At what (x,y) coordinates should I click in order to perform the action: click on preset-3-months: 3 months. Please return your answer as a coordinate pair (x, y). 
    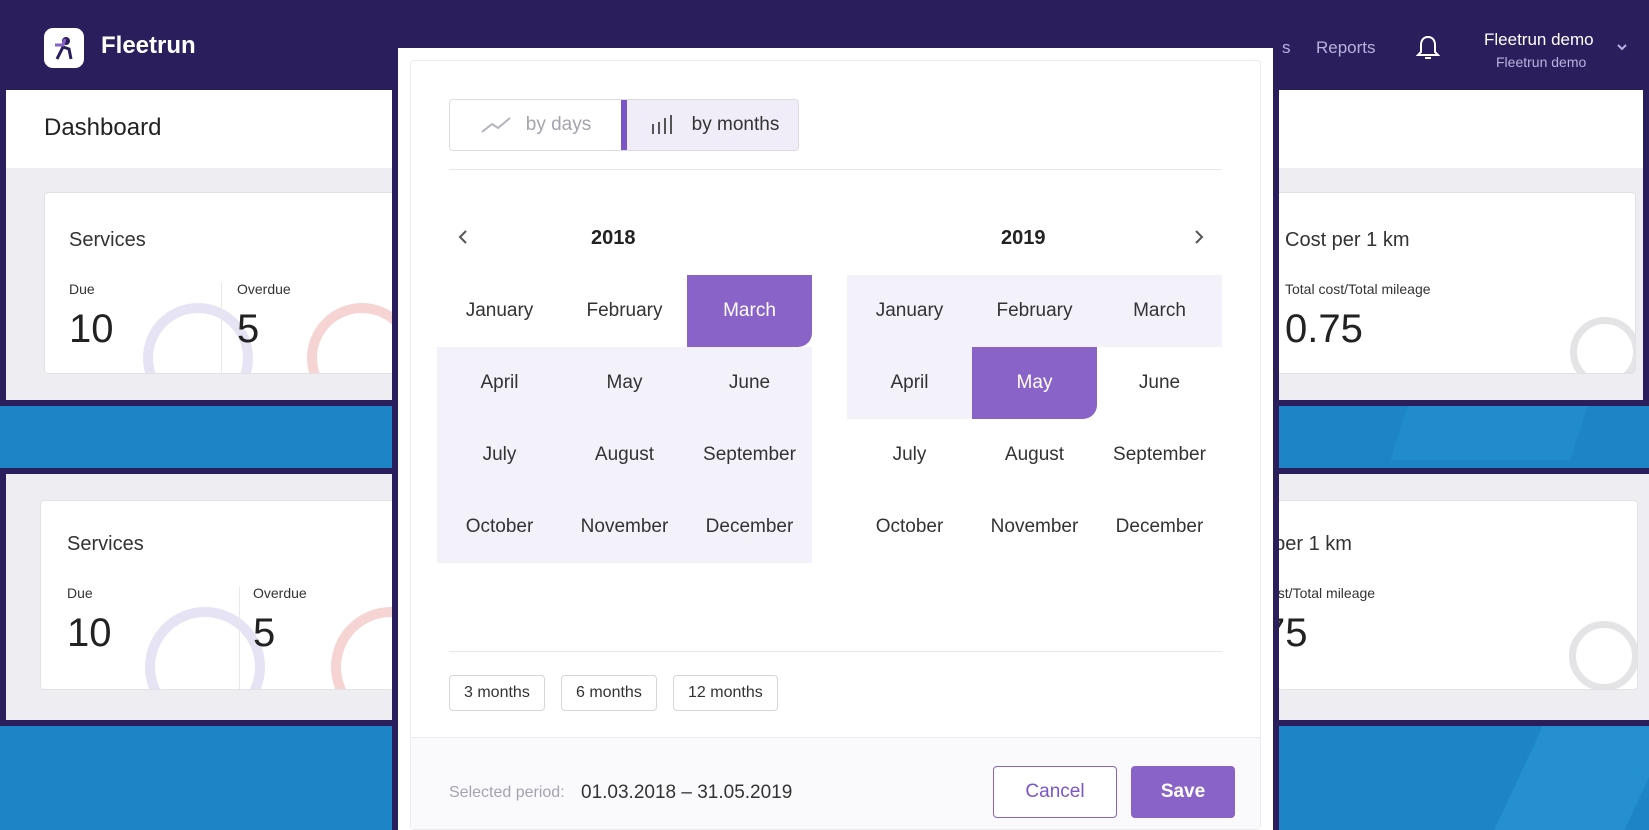
    Looking at the image, I should click on (497, 693).